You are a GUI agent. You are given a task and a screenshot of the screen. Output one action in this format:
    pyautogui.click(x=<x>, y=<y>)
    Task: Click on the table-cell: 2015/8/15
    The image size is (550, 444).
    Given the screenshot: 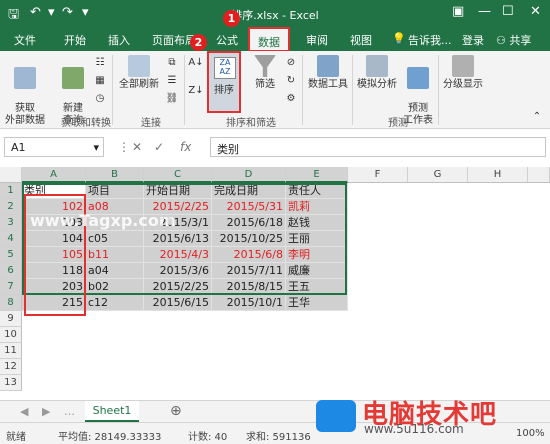 What is the action you would take?
    pyautogui.click(x=249, y=287)
    